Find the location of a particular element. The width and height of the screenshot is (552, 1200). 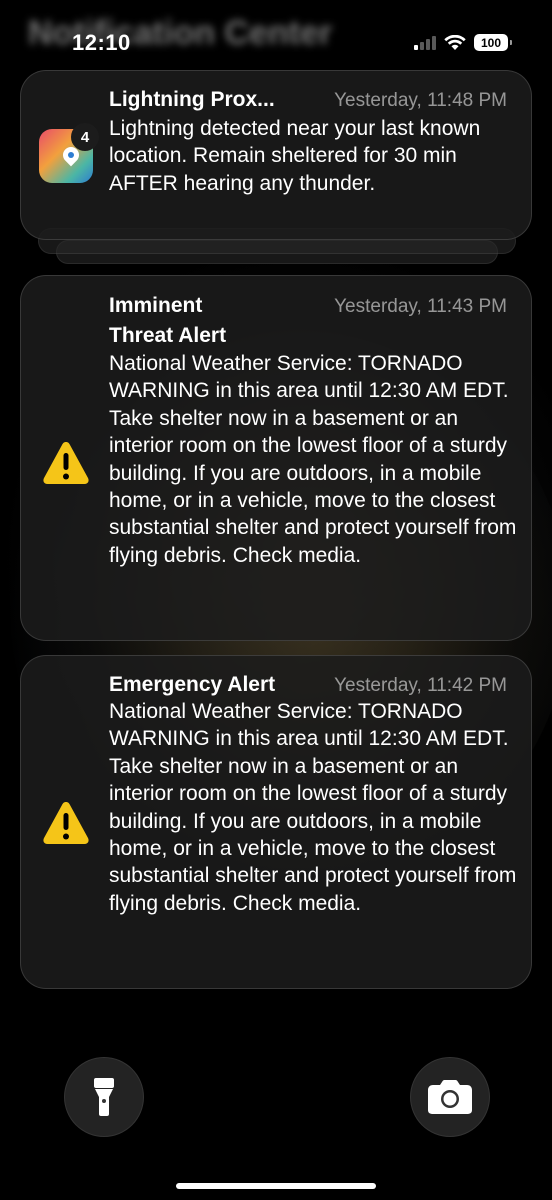

wifi-icon is located at coordinates (455, 42).